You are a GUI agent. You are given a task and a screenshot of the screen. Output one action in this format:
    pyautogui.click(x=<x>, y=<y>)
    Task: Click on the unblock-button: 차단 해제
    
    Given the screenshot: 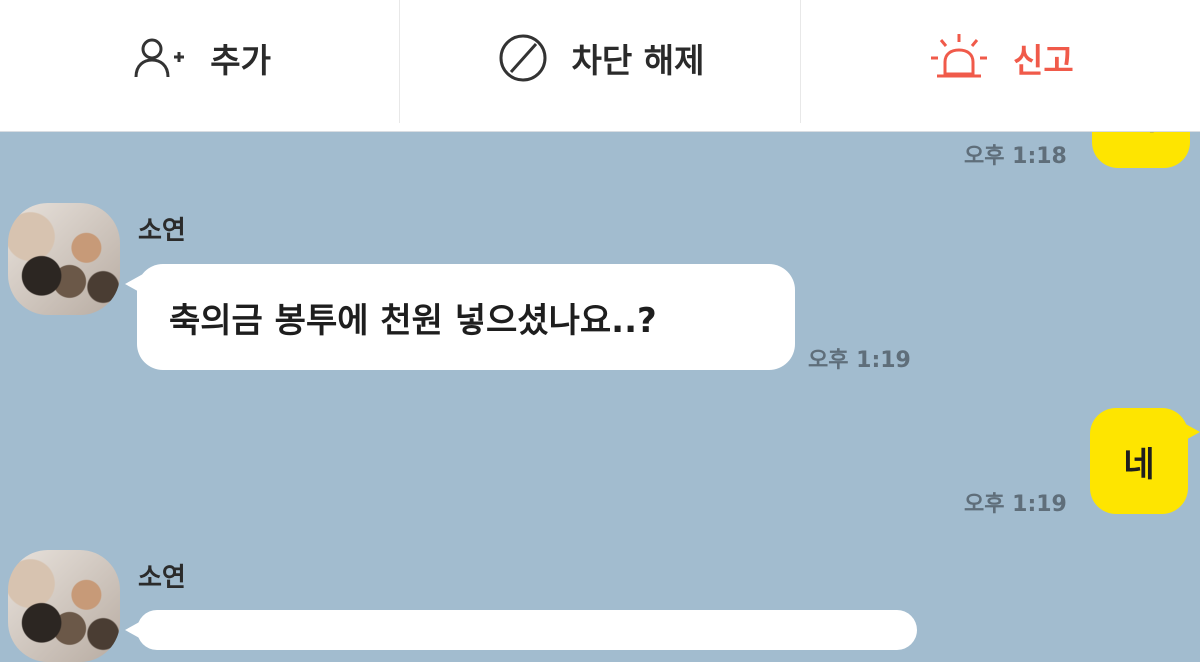 What is the action you would take?
    pyautogui.click(x=600, y=61)
    